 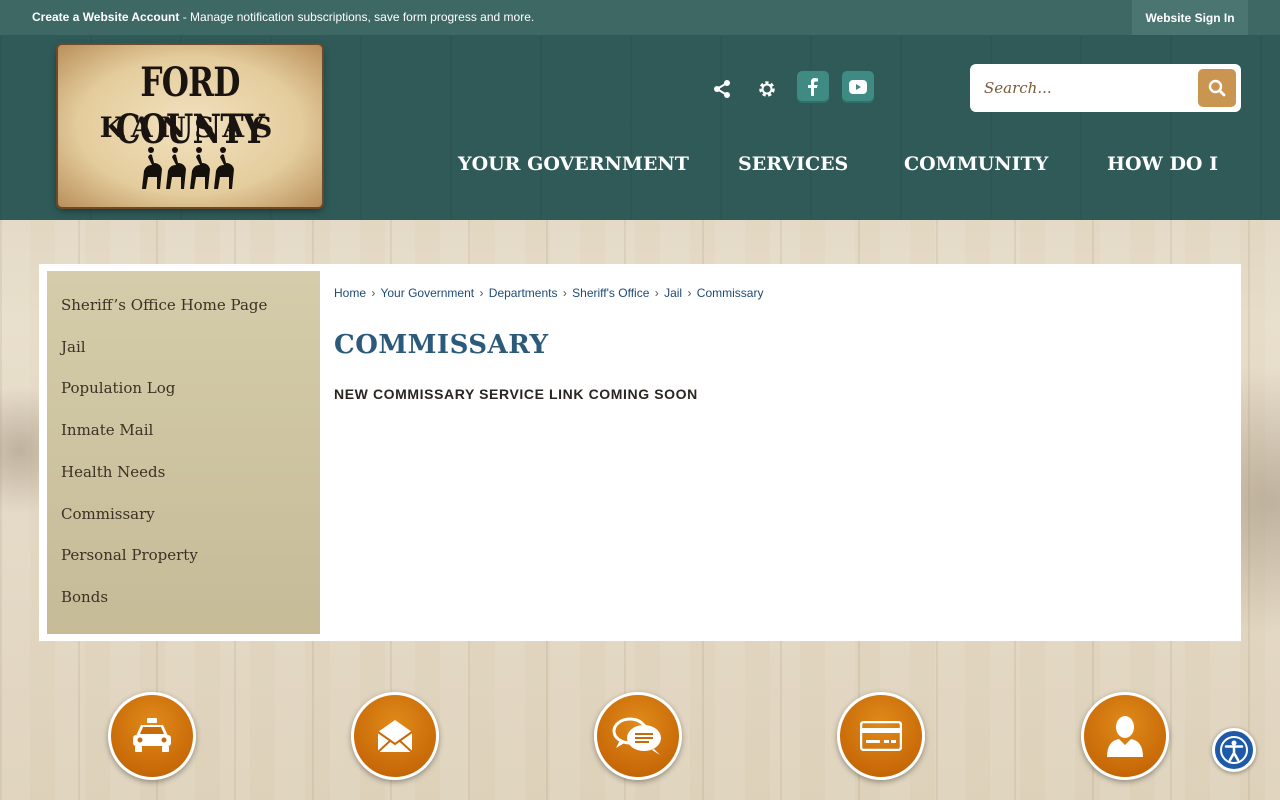 I want to click on sidebar-item-commissary: Commissary, so click(x=108, y=514).